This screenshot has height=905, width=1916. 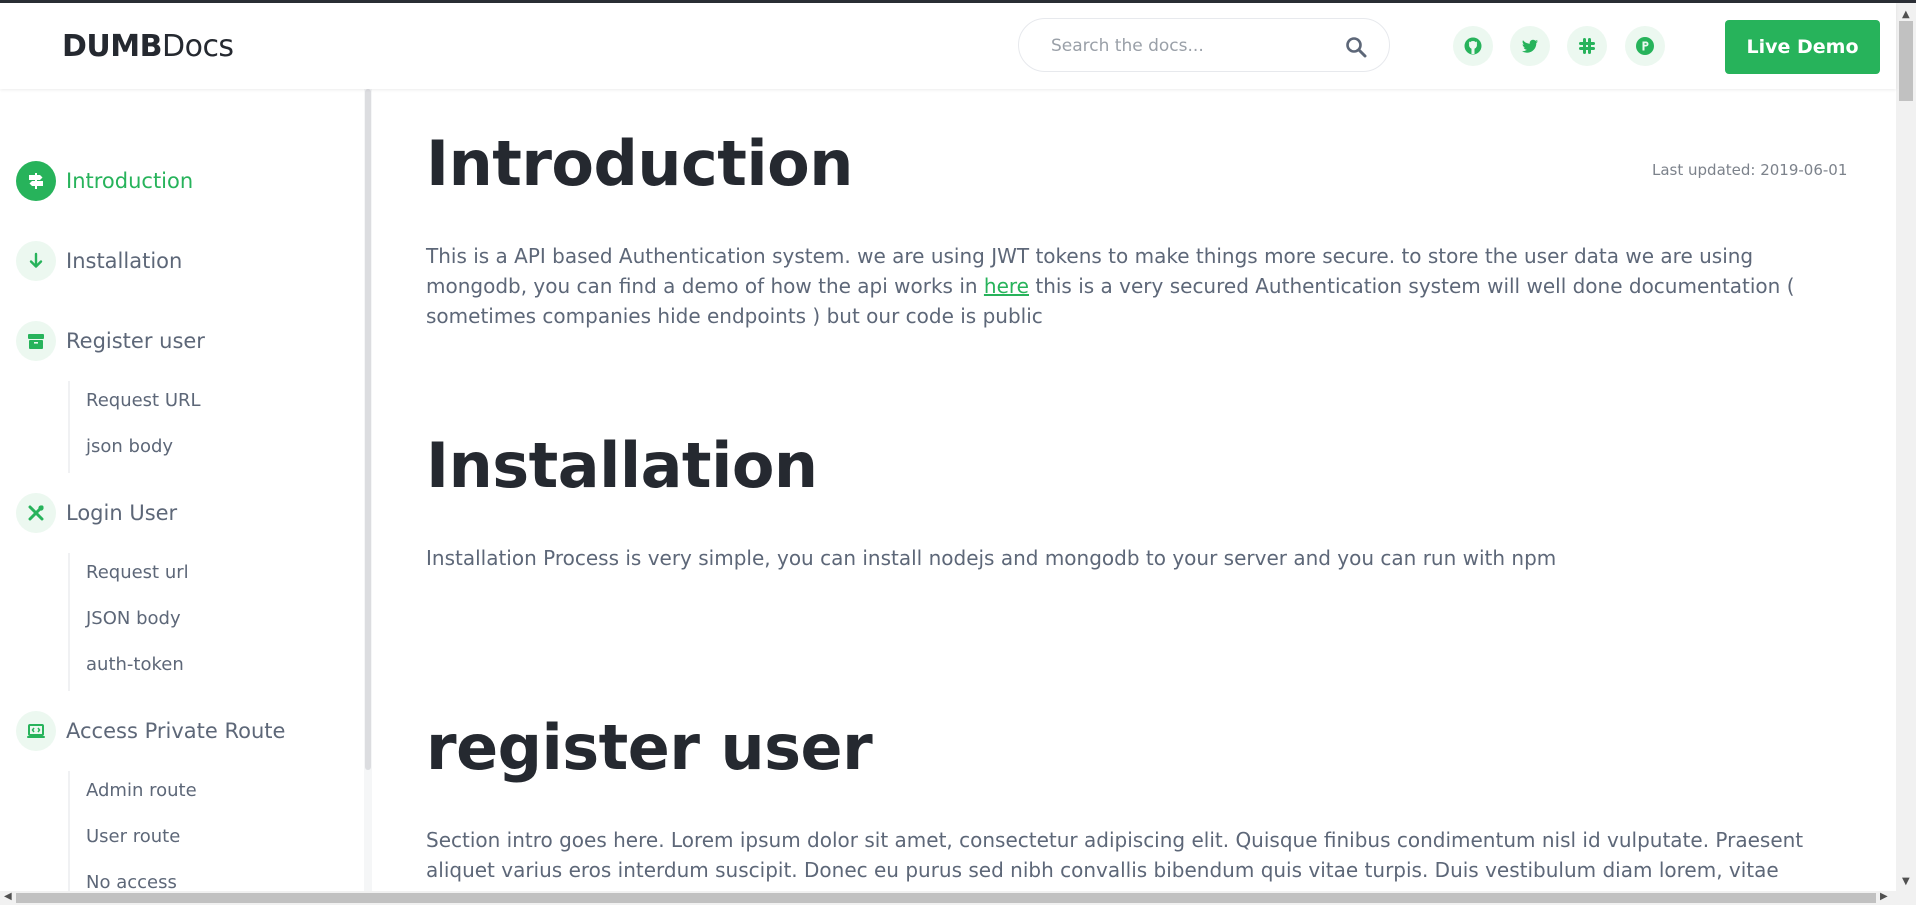 What do you see at coordinates (1356, 47) in the screenshot?
I see `search-icon` at bounding box center [1356, 47].